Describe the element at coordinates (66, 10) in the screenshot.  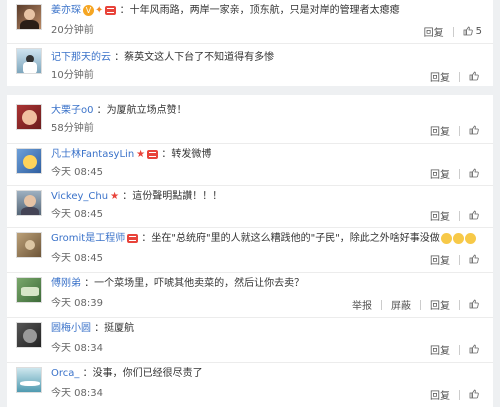
I see `username-link: 姜亦琛` at that location.